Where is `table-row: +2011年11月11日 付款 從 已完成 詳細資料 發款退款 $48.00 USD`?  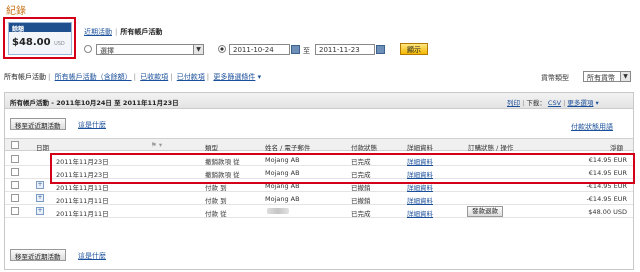 table-row: +2011年11月11日 付款 從 已完成 詳細資料 發款退款 $48.00 USD is located at coordinates (319, 211).